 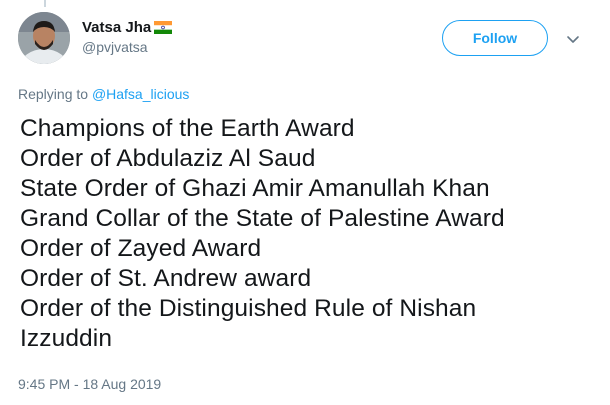 I want to click on india-flag-icon, so click(x=163, y=27).